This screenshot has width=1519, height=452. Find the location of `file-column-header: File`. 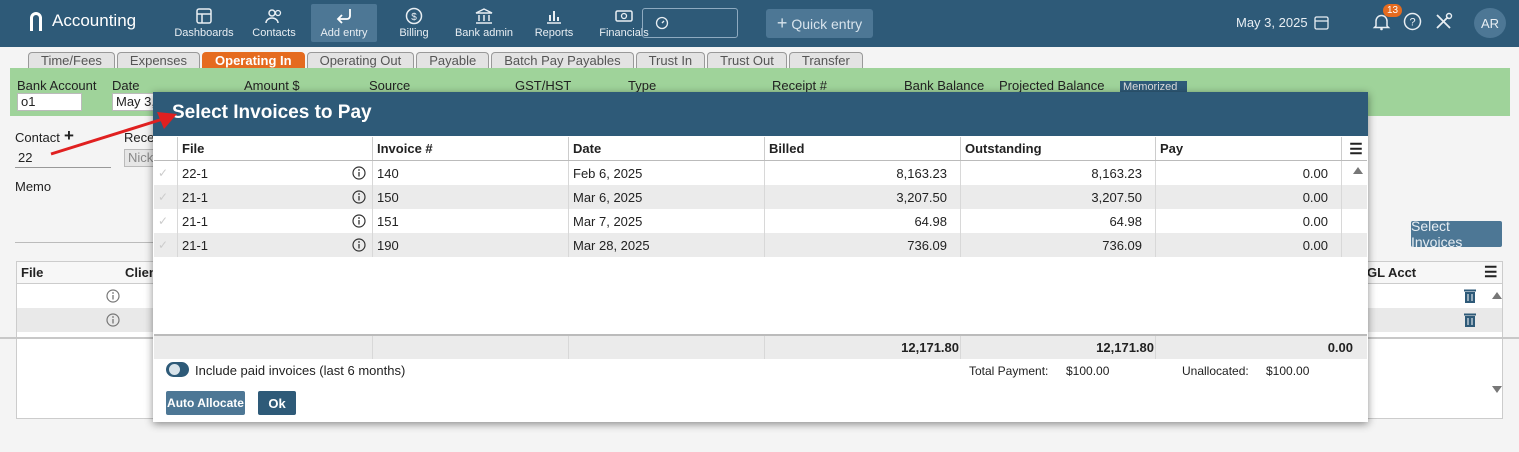

file-column-header: File is located at coordinates (275, 148).